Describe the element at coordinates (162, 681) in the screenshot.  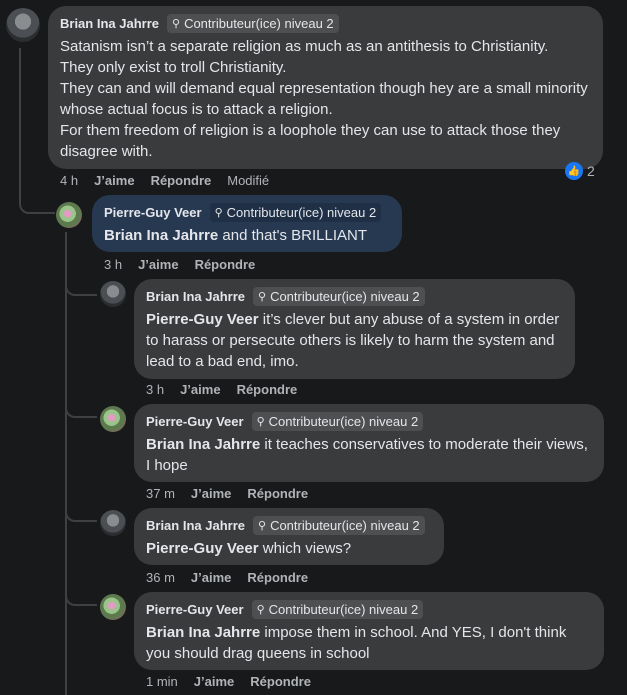
I see `comment-timestamp: 1 min` at that location.